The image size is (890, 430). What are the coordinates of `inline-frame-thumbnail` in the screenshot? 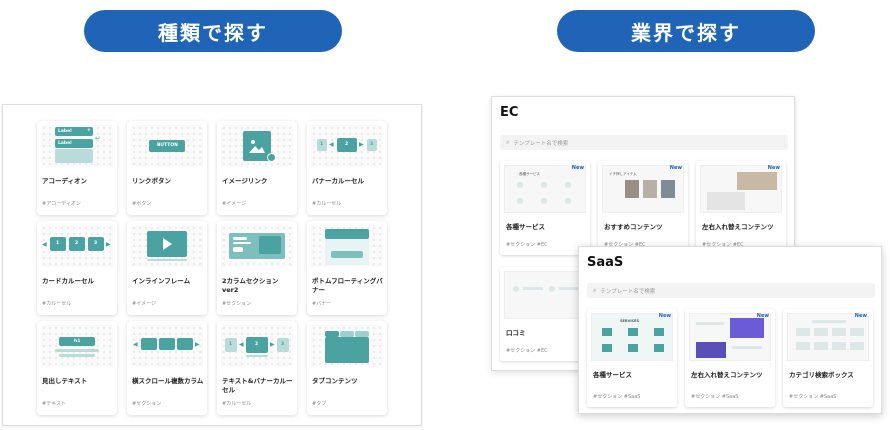 It's located at (167, 246).